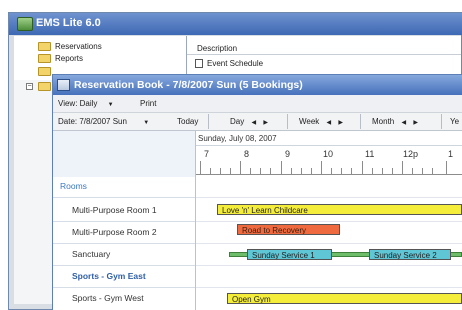  Describe the element at coordinates (339, 209) in the screenshot. I see `booking-love-n-learn: Love 'n' Learn Childcare` at that location.